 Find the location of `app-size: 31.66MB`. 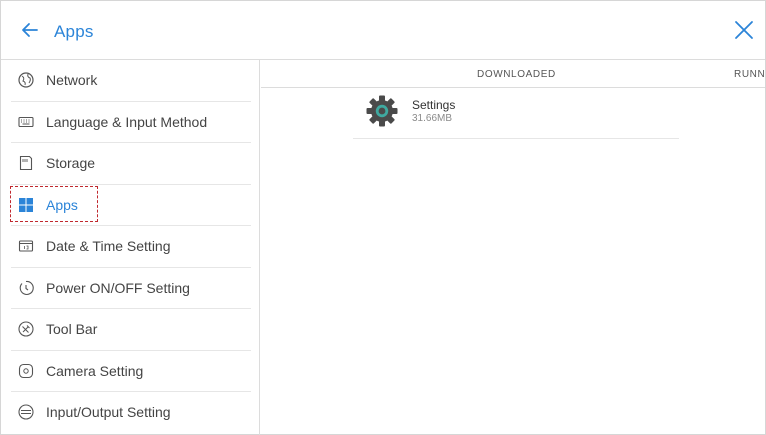

app-size: 31.66MB is located at coordinates (432, 118).